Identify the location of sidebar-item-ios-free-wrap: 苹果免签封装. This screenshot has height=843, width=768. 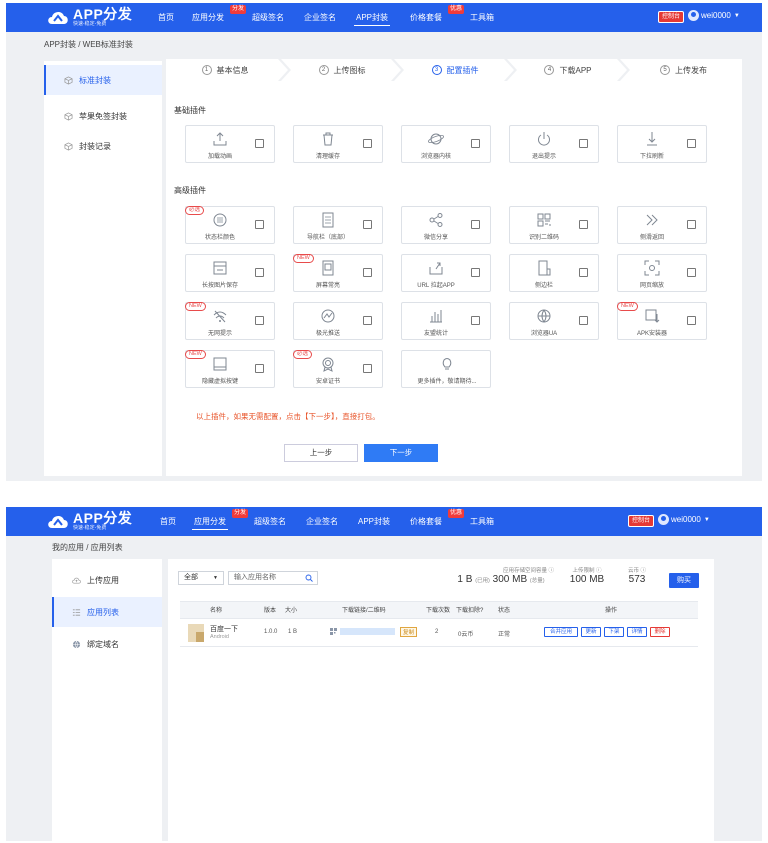
(103, 116).